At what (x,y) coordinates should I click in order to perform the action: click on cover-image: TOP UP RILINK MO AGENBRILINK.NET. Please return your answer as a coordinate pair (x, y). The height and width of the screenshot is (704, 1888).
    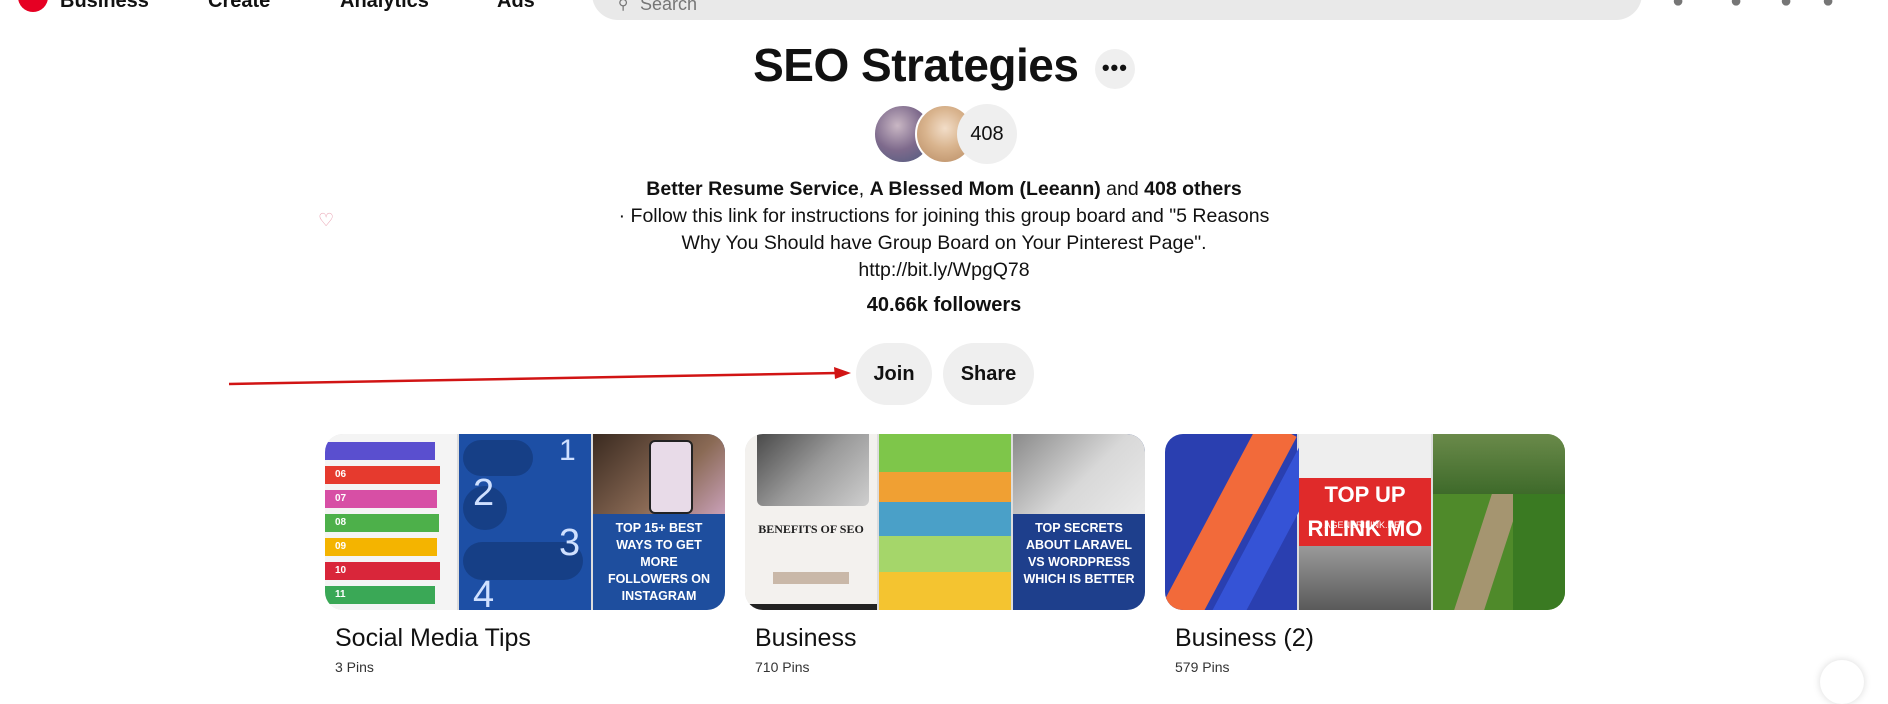
    Looking at the image, I should click on (1365, 522).